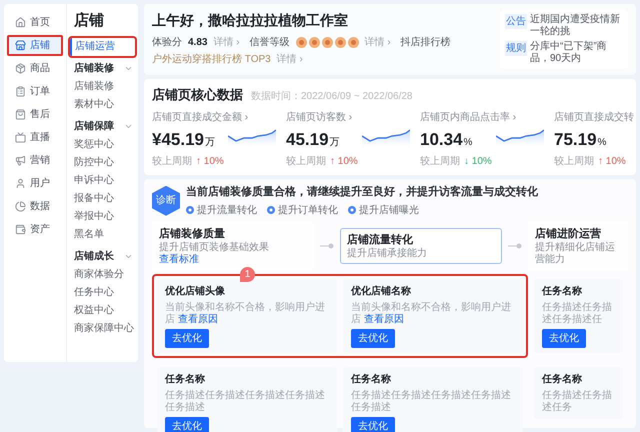  What do you see at coordinates (102, 145) in the screenshot?
I see `subnav-item: 奖惩中心` at bounding box center [102, 145].